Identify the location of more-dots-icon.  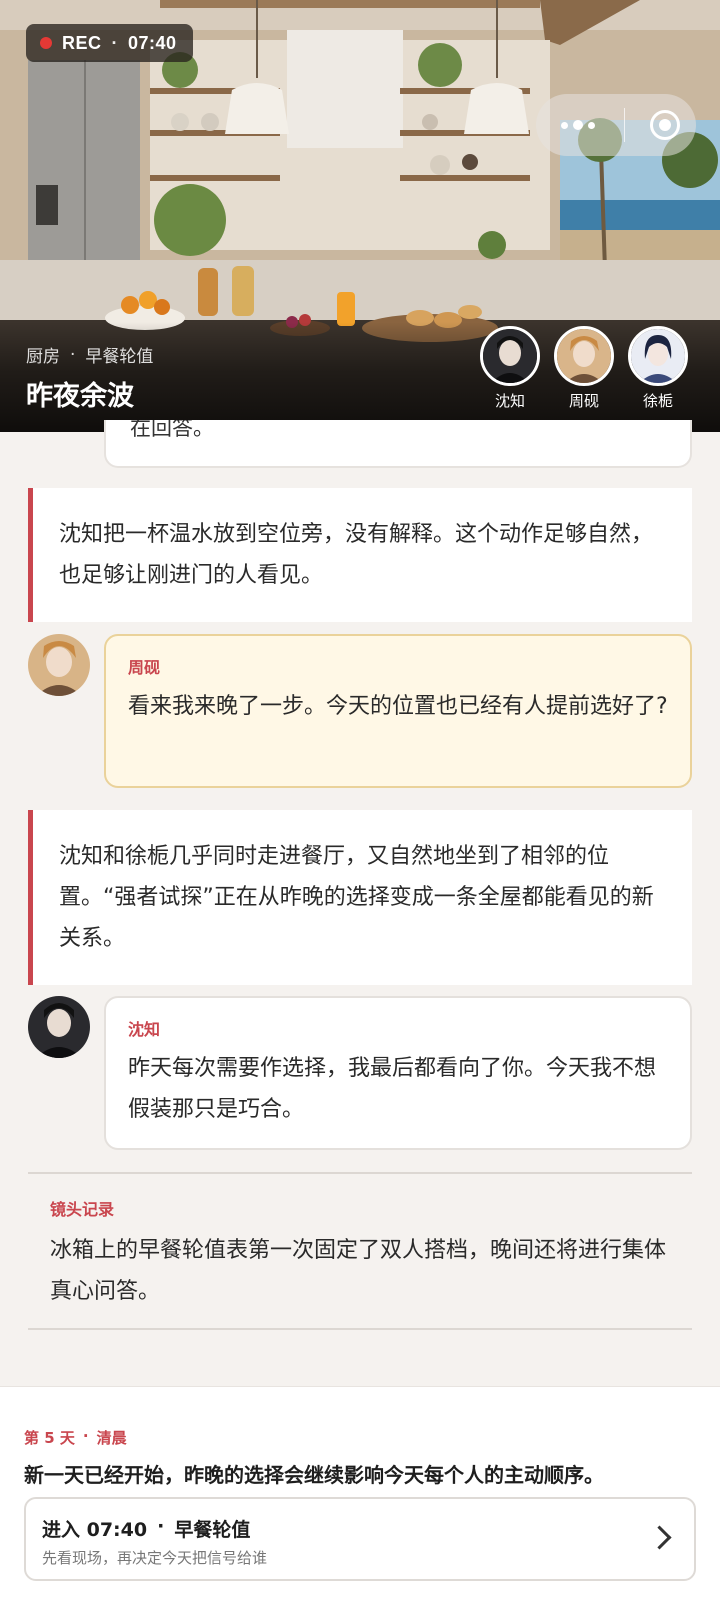
(578, 125).